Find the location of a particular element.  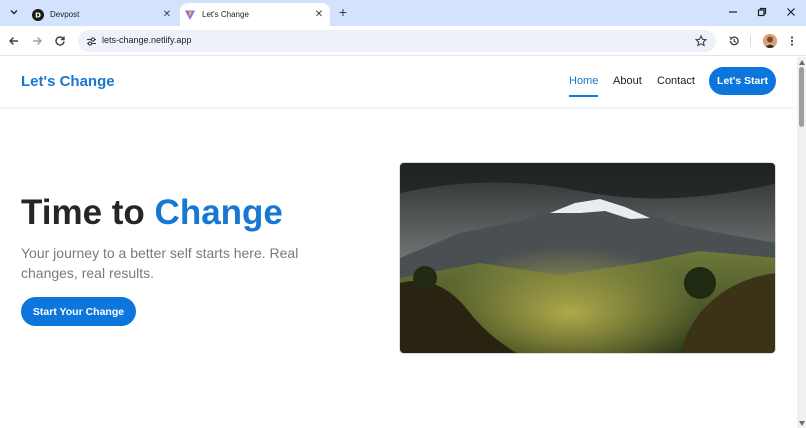

chrome-menu-button is located at coordinates (792, 41).